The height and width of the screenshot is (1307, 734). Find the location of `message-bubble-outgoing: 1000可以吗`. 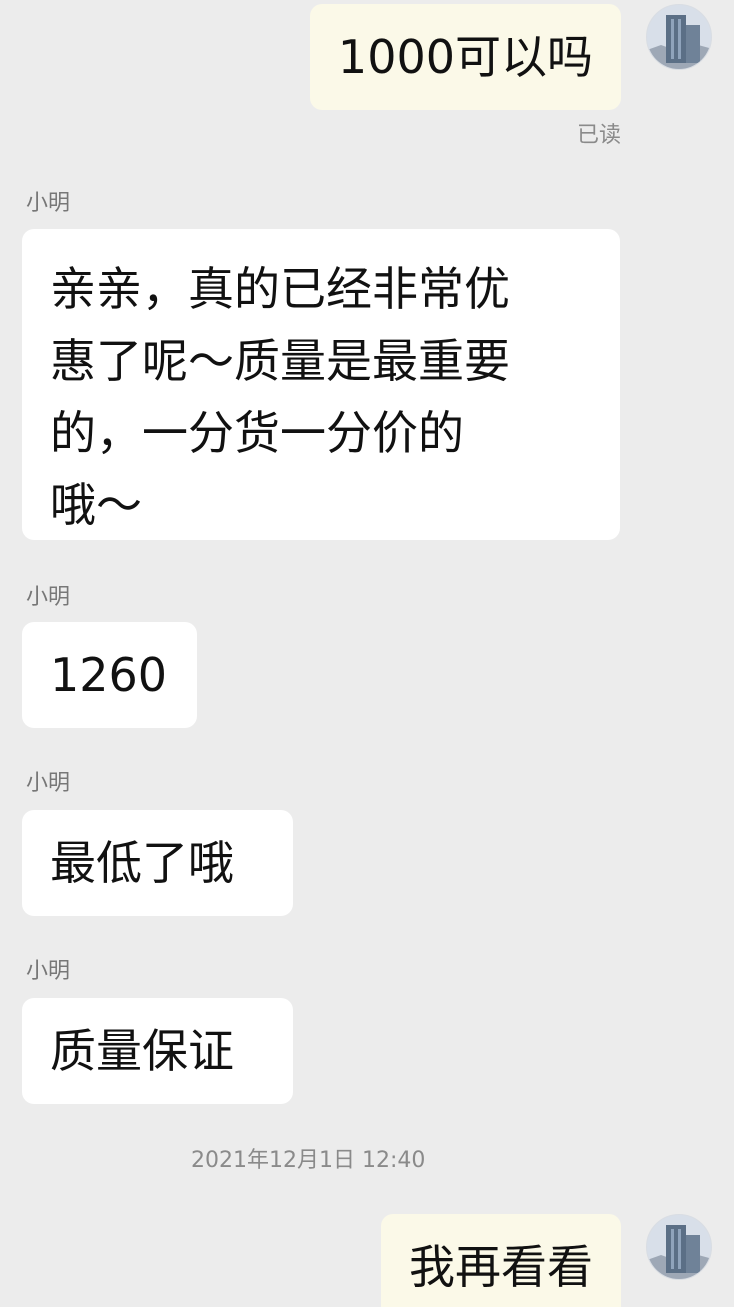

message-bubble-outgoing: 1000可以吗 is located at coordinates (465, 57).